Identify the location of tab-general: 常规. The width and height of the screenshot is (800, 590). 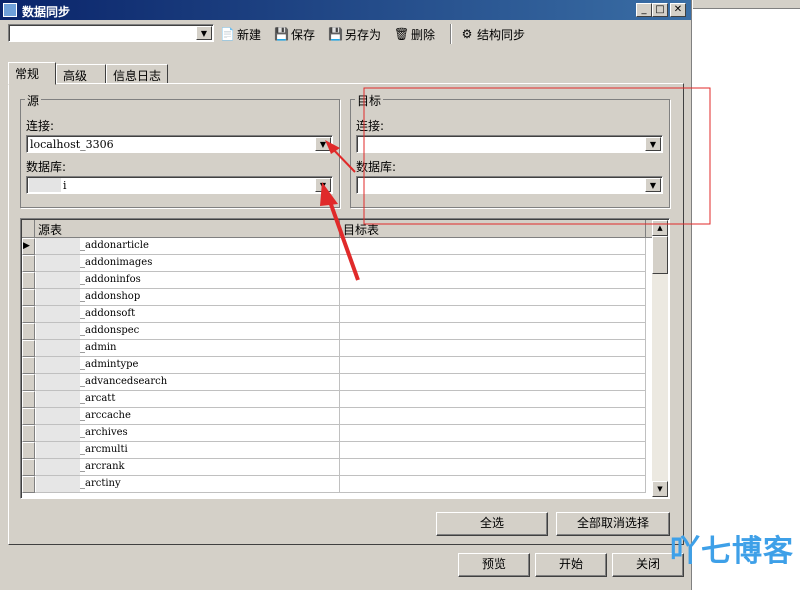
(32, 73).